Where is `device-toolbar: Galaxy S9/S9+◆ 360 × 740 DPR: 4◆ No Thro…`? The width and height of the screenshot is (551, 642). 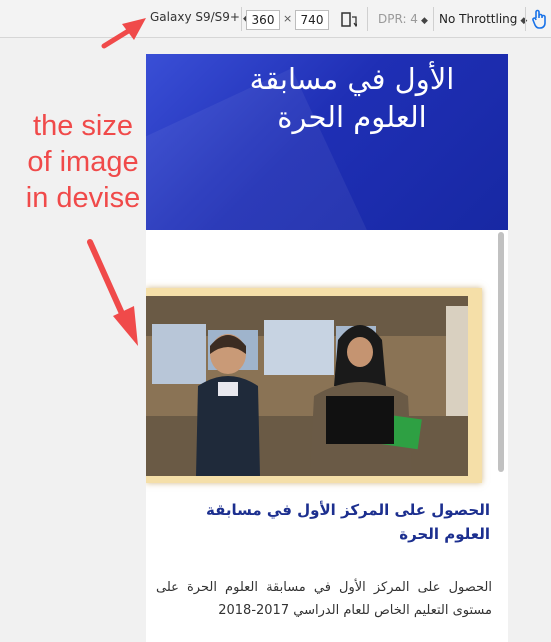
device-toolbar: Galaxy S9/S9+◆ 360 × 740 DPR: 4◆ No Thro… is located at coordinates (275, 19).